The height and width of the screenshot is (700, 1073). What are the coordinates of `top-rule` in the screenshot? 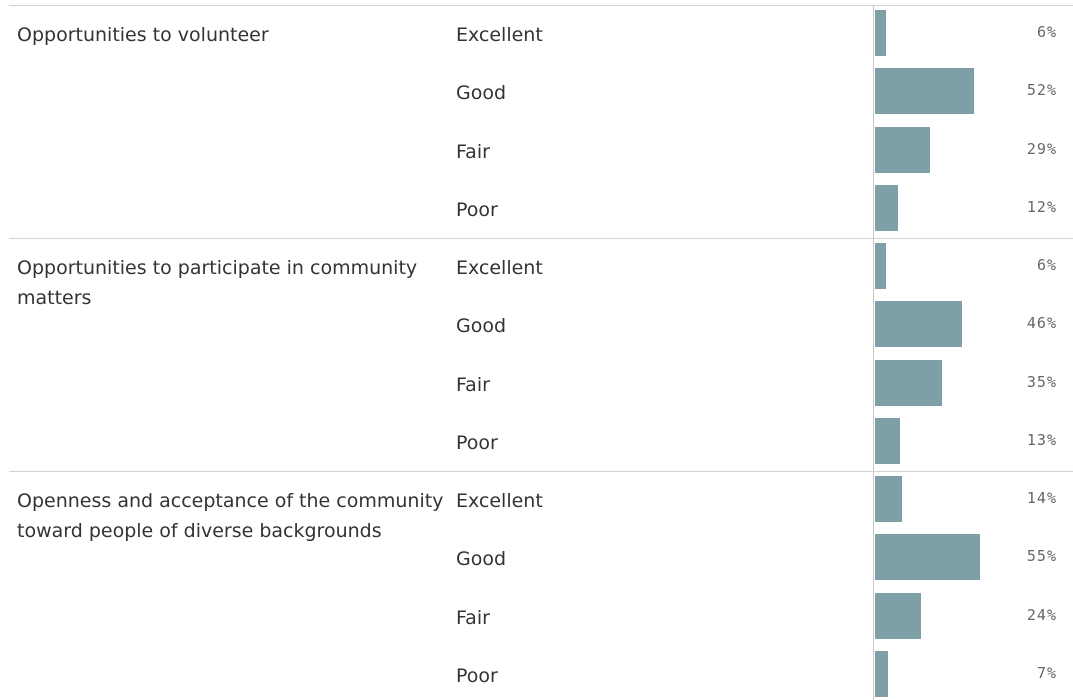 It's located at (541, 5).